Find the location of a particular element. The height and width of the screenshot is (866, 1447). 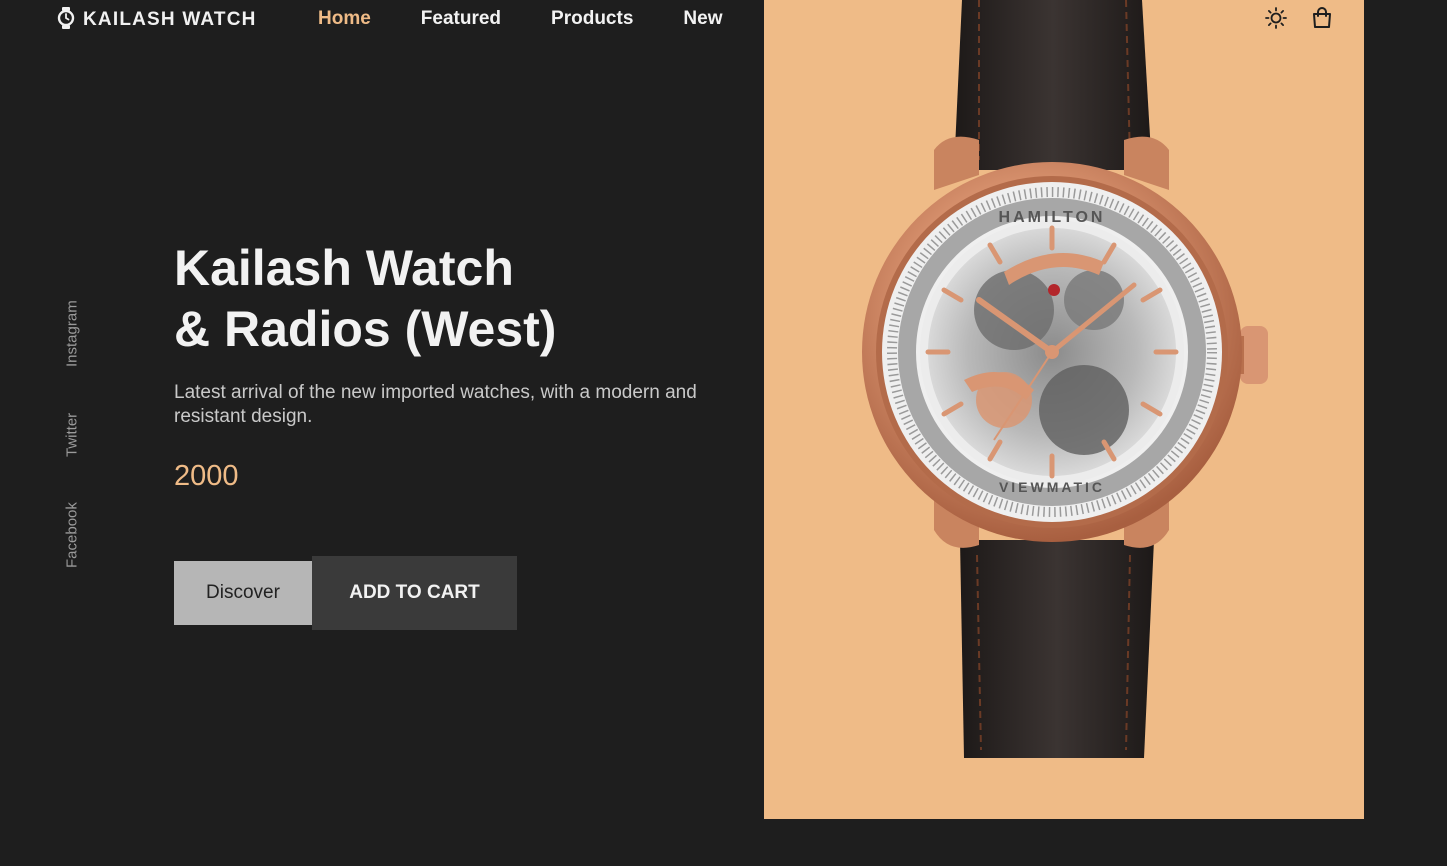

shopping-bag-icon is located at coordinates (1322, 18).